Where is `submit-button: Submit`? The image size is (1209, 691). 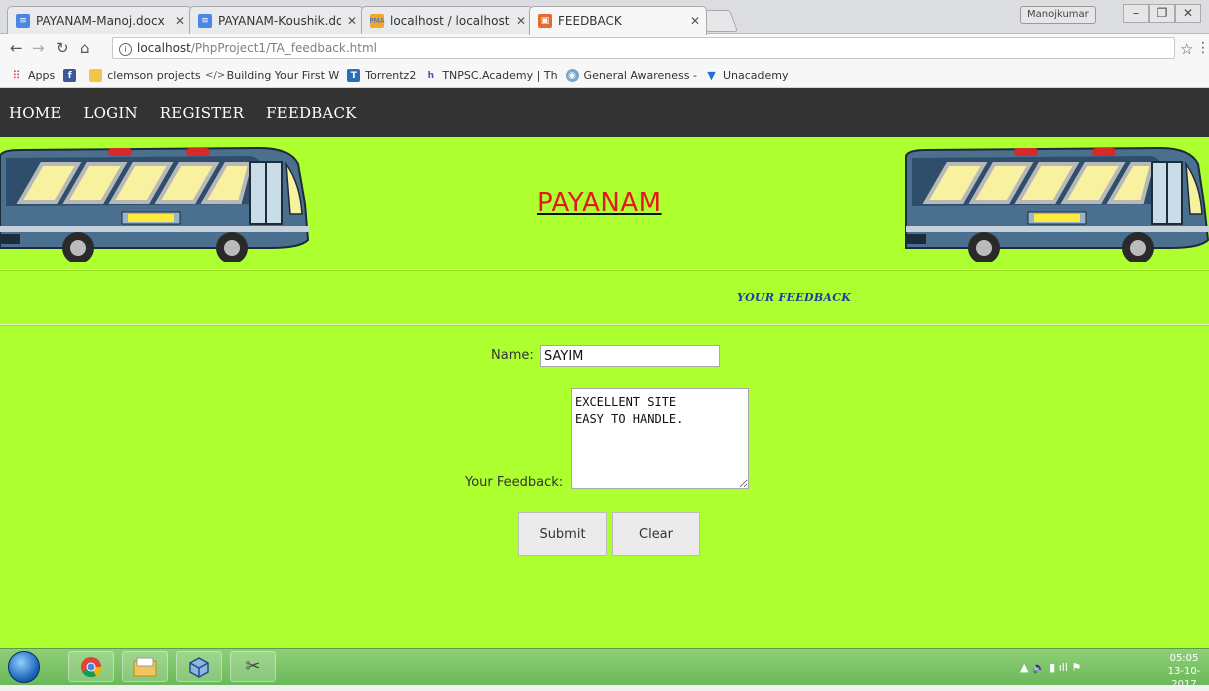 submit-button: Submit is located at coordinates (562, 534).